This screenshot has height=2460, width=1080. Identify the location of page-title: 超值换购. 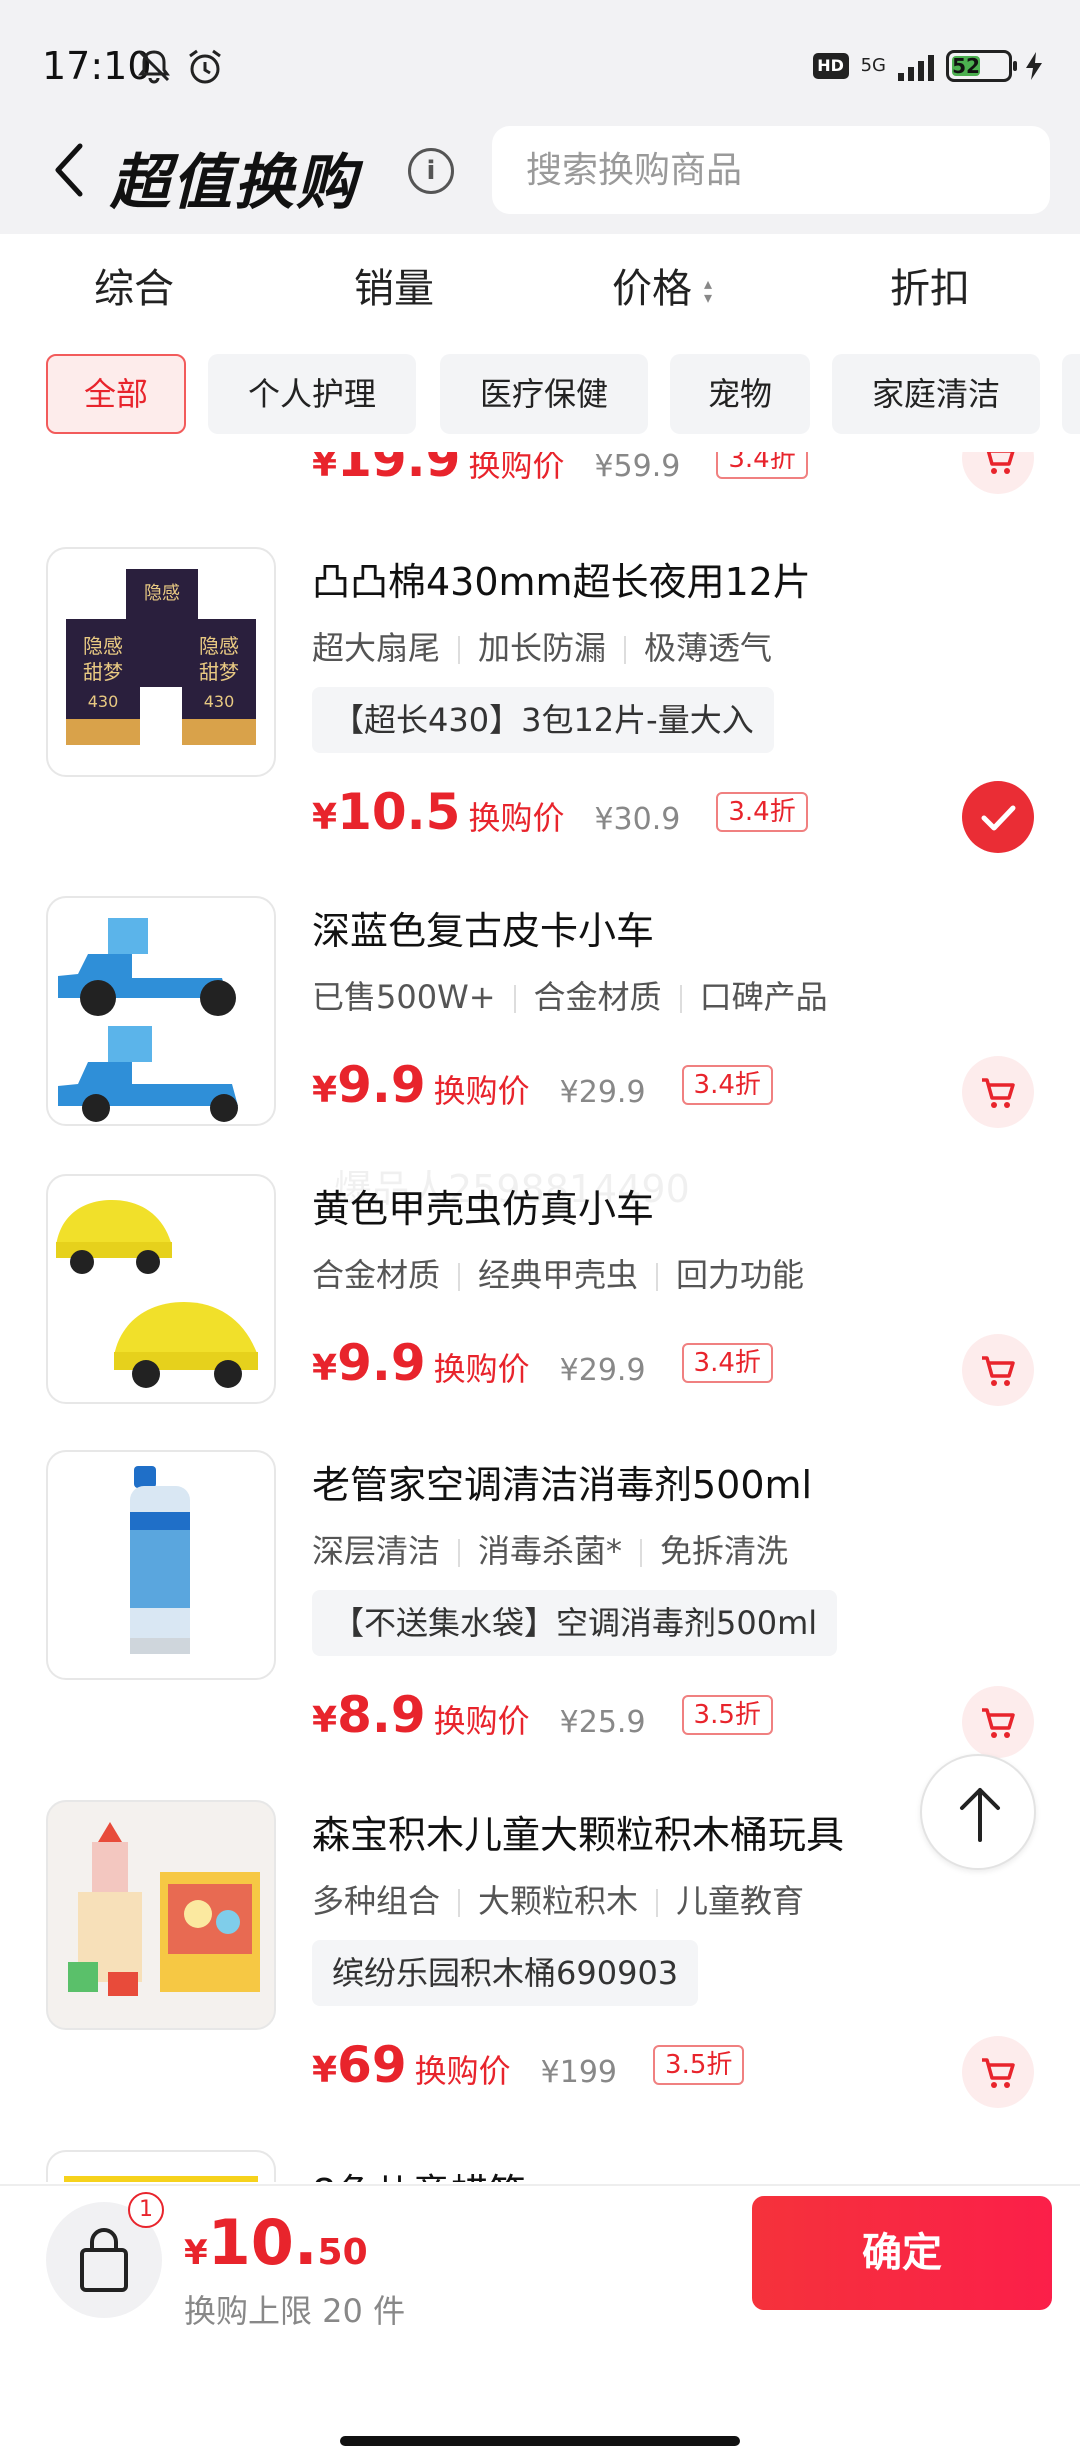
(234, 183).